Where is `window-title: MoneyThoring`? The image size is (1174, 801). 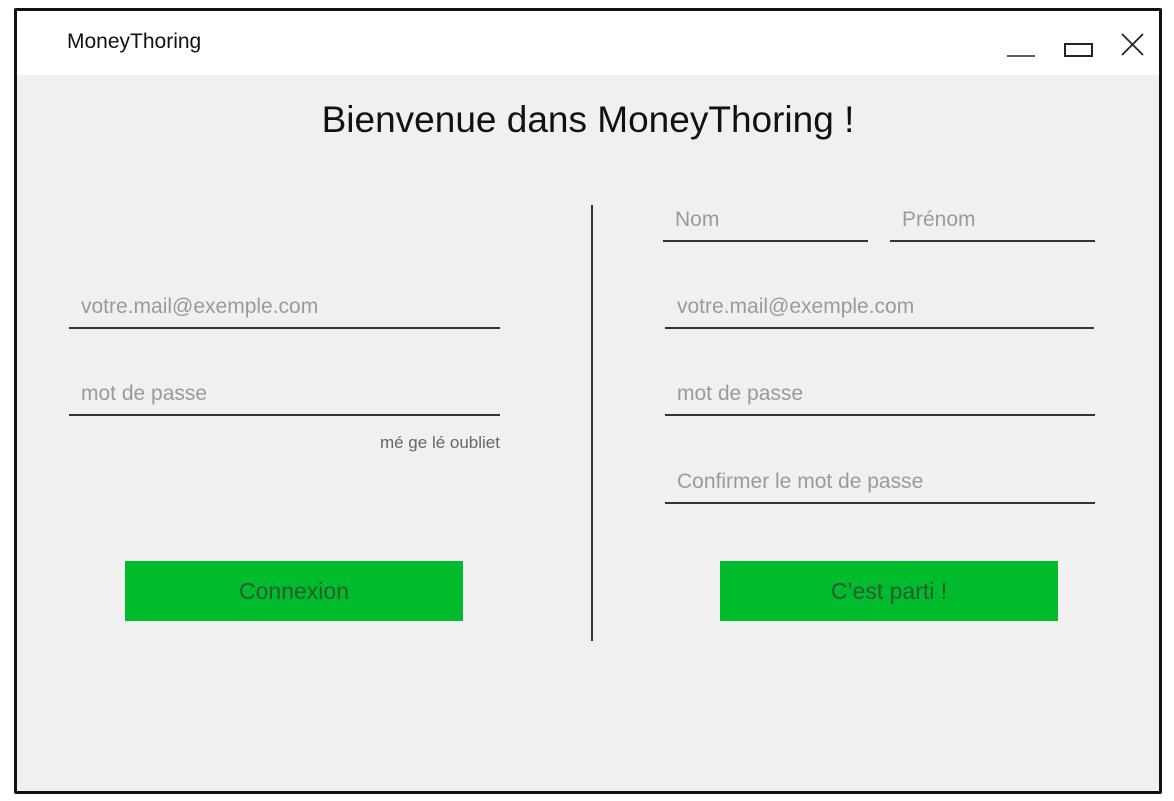 window-title: MoneyThoring is located at coordinates (134, 41).